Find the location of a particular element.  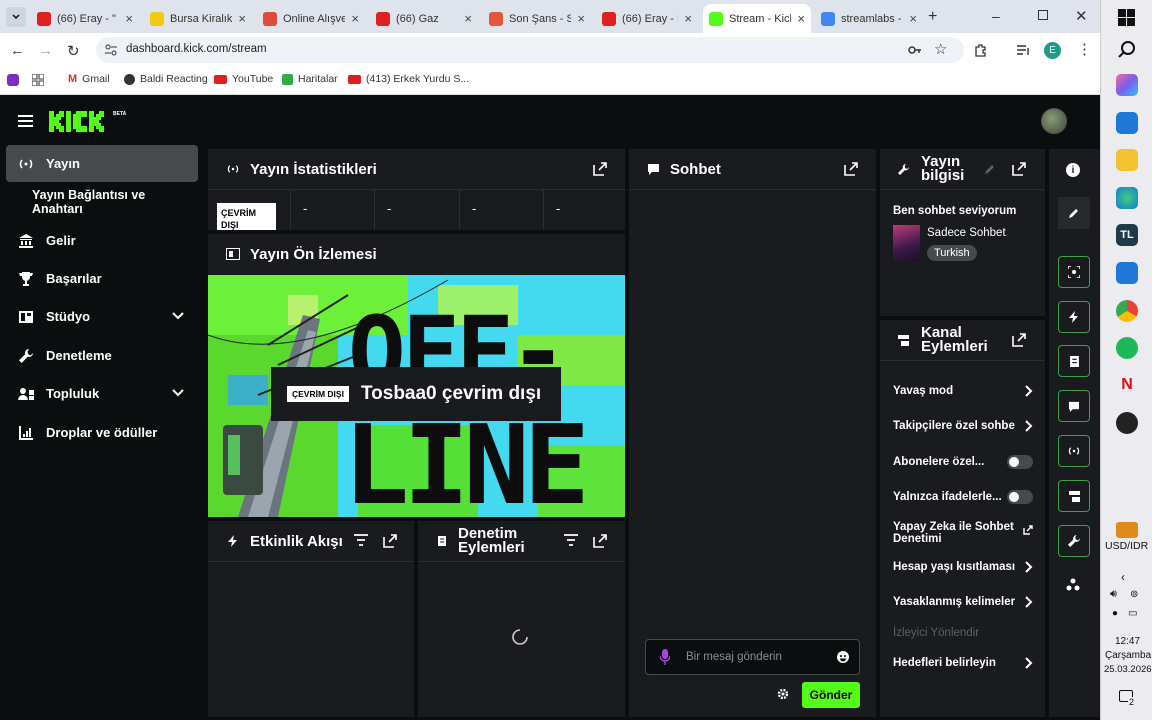

sidebar-item-stream-key: Yayın Bağlantısı ve Anahtarı is located at coordinates (102, 201).